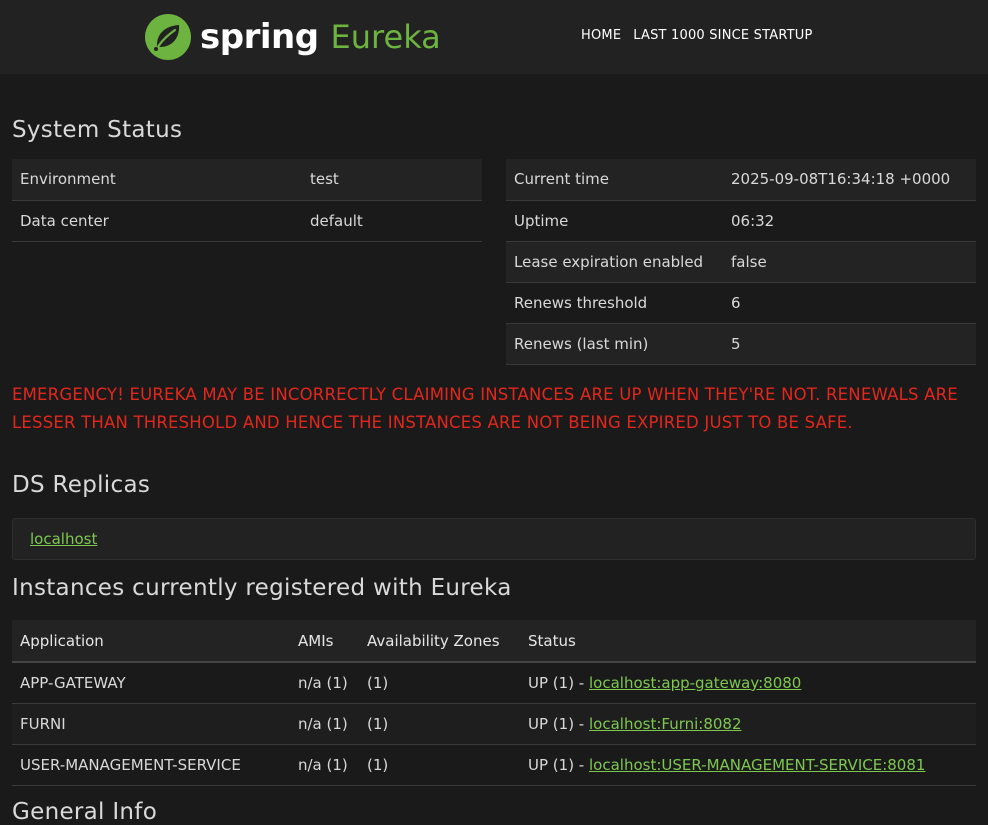  I want to click on table-row: Renews (last min) 5, so click(741, 344).